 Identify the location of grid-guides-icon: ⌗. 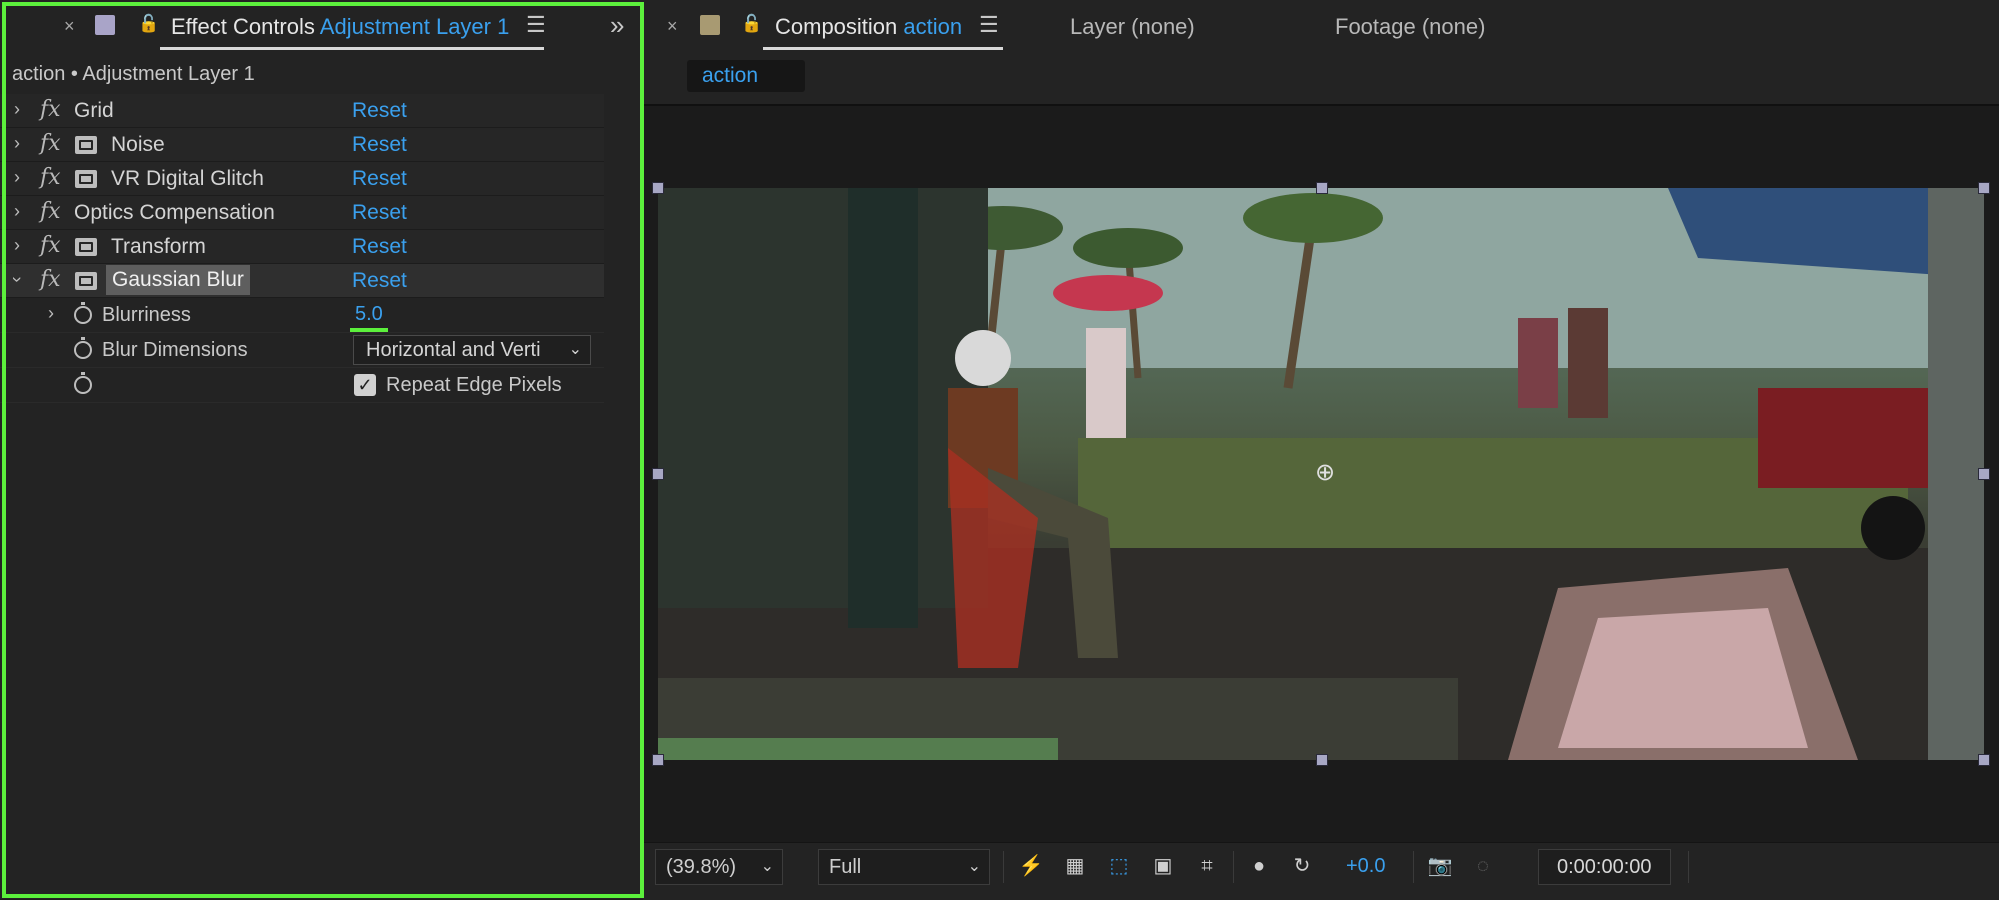
(1207, 866).